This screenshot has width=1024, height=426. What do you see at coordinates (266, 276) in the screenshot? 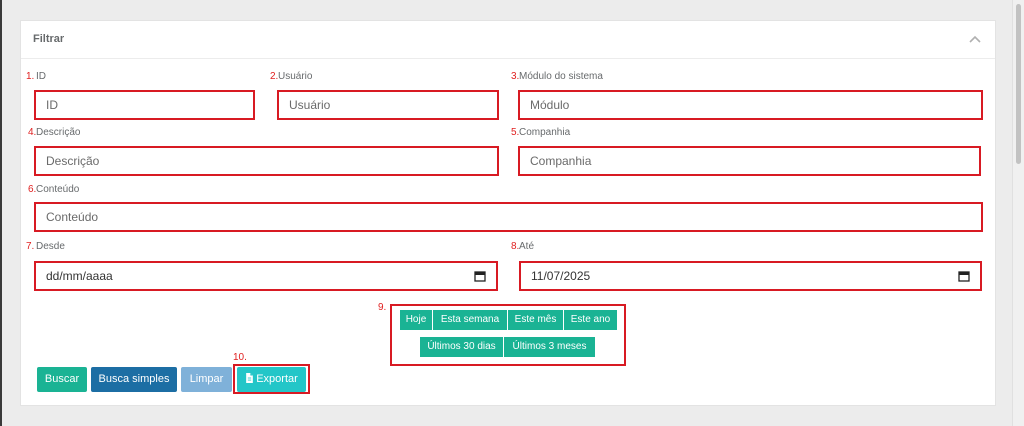
I see `desde-date-input: dd/mm/aaaa` at bounding box center [266, 276].